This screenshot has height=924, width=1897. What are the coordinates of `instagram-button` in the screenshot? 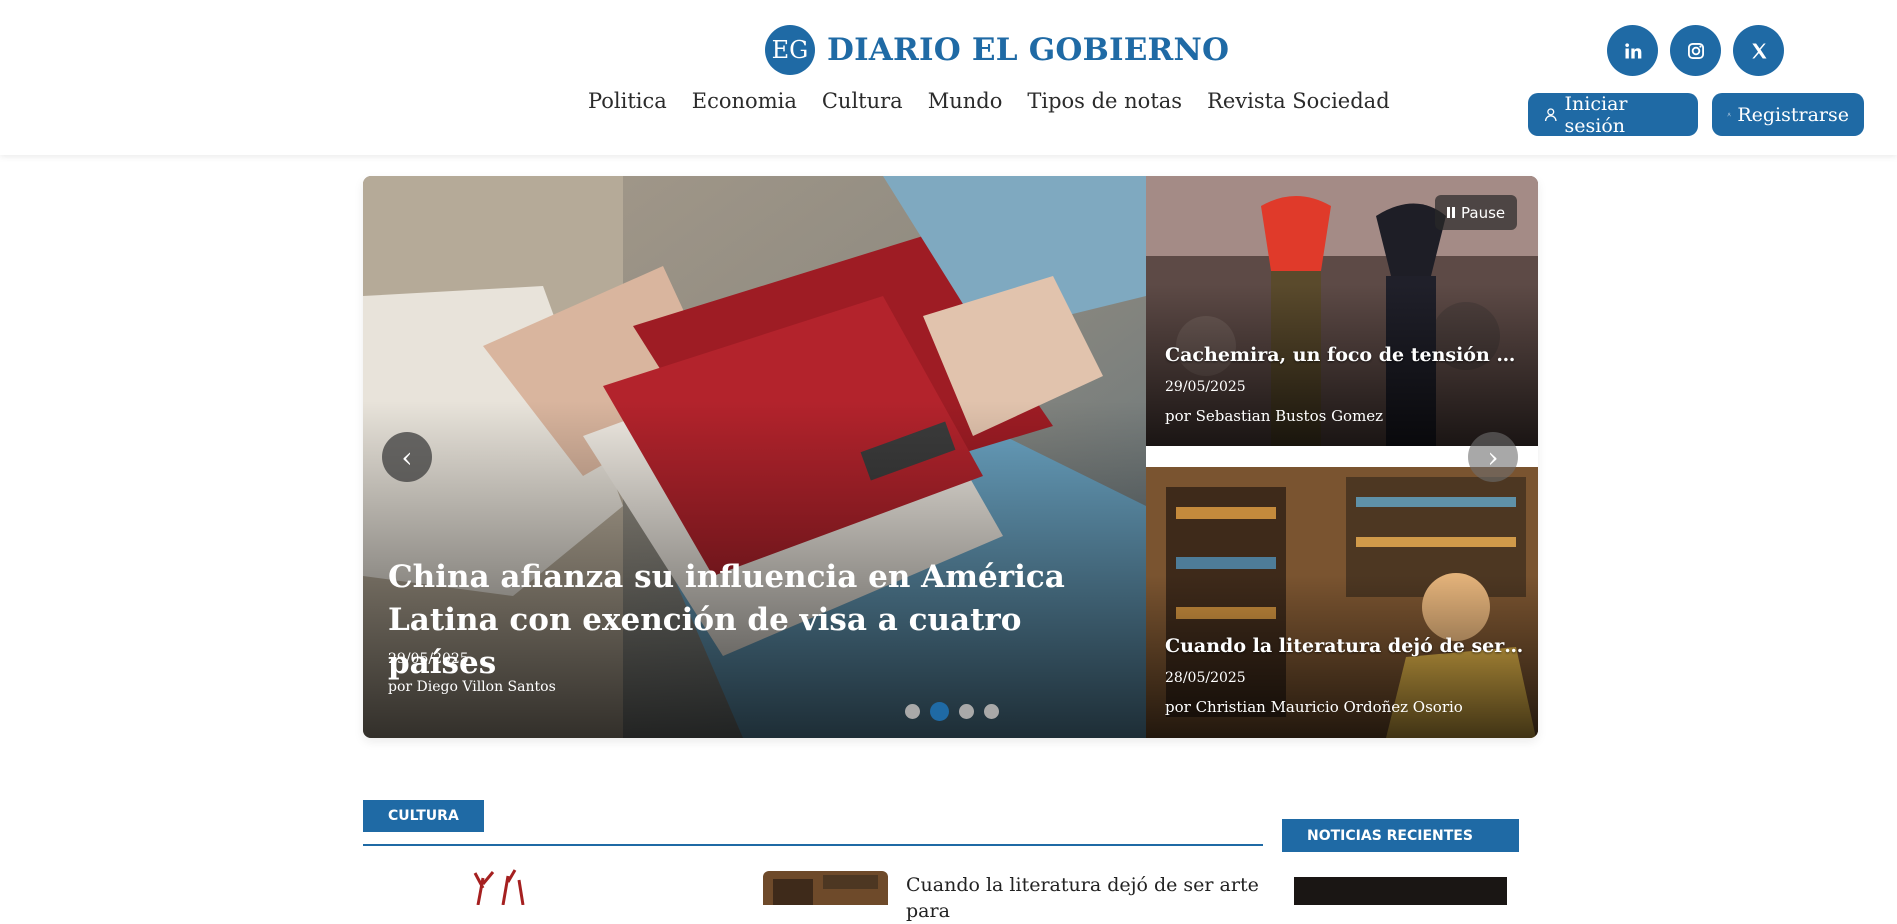 It's located at (1695, 50).